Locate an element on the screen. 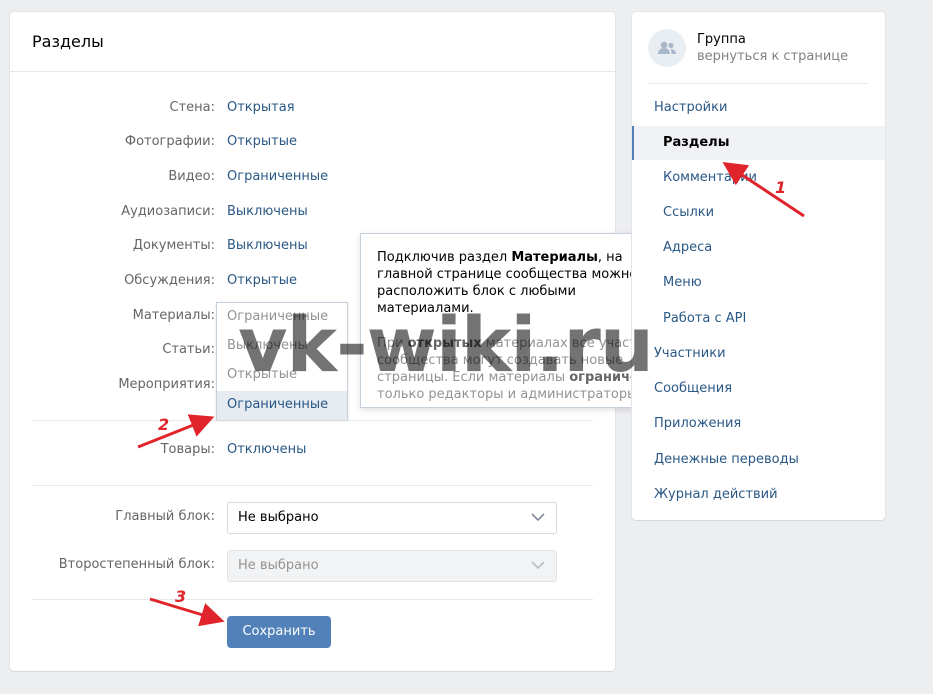 The height and width of the screenshot is (694, 933). setting-value: Ограниченные is located at coordinates (277, 176).